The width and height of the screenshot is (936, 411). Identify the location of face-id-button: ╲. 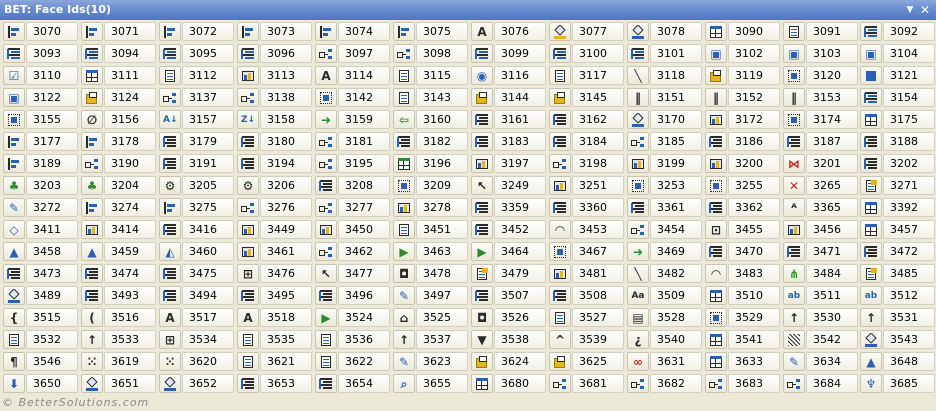
(638, 273).